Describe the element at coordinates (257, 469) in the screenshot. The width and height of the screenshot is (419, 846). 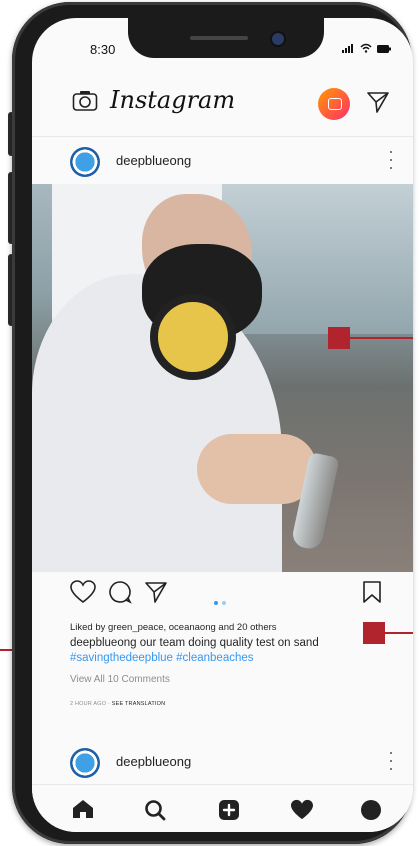
I see `photo-hand` at that location.